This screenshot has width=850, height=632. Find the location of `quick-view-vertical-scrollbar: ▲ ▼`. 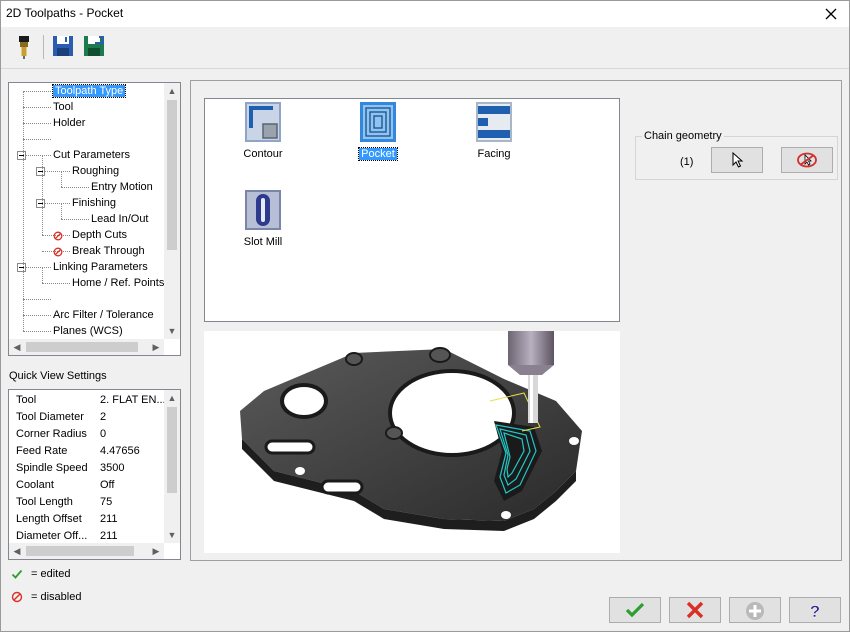

quick-view-vertical-scrollbar: ▲ ▼ is located at coordinates (172, 466).